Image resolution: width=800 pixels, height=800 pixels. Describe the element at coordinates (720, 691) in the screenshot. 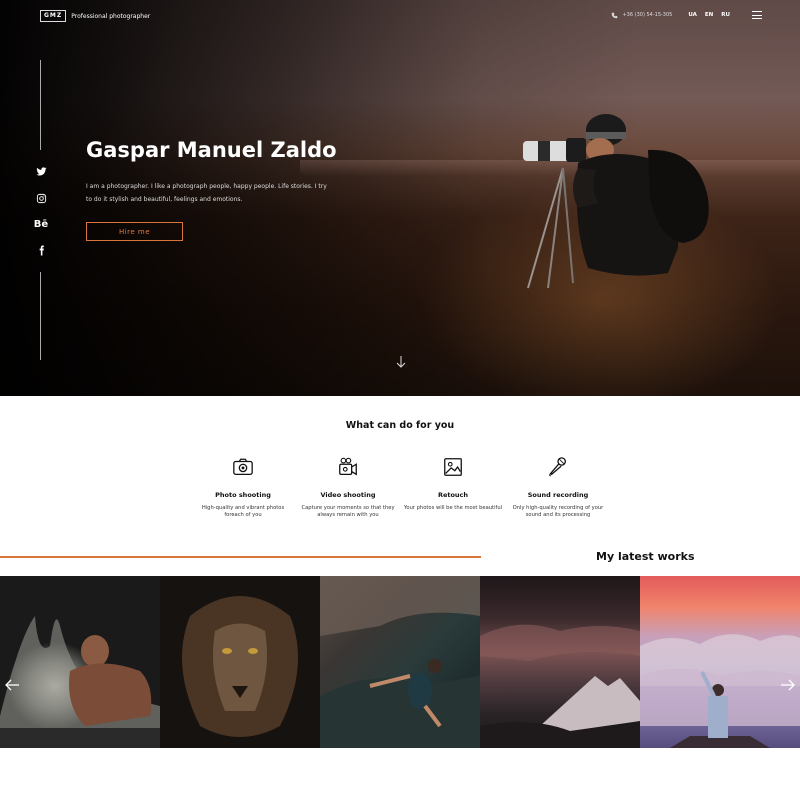

I see `cloud-summit-image` at that location.